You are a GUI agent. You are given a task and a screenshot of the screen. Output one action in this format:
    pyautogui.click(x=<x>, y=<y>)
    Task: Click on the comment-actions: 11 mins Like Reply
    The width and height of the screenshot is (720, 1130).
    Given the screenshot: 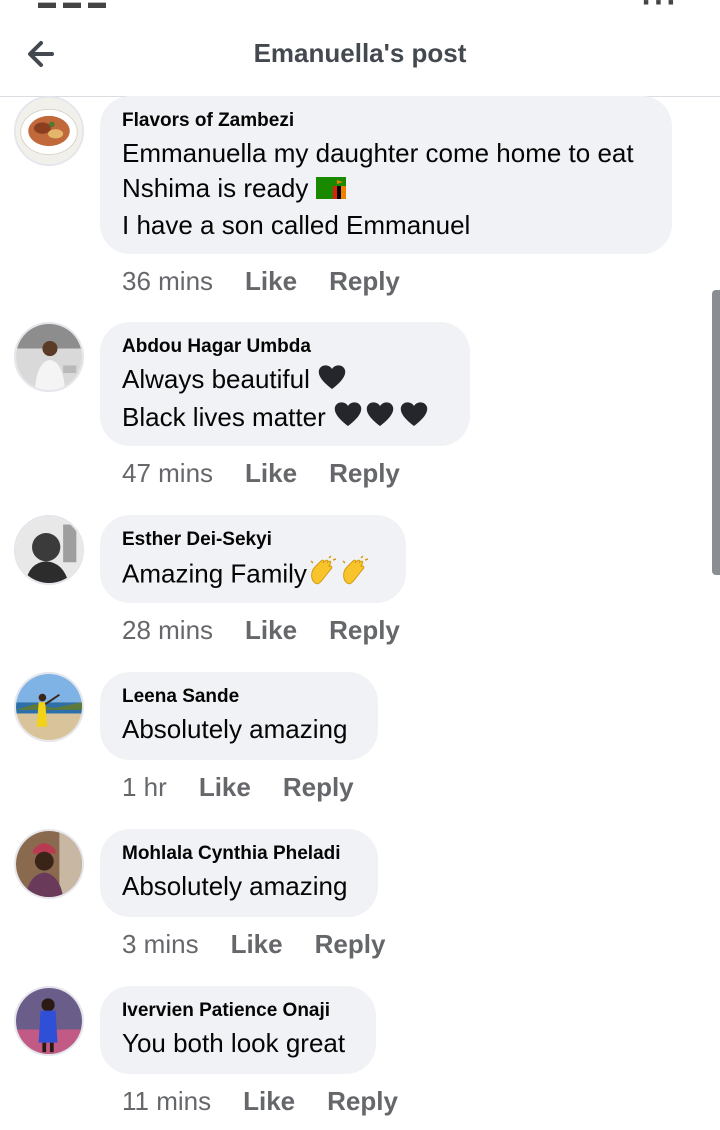 What is the action you would take?
    pyautogui.click(x=276, y=1101)
    